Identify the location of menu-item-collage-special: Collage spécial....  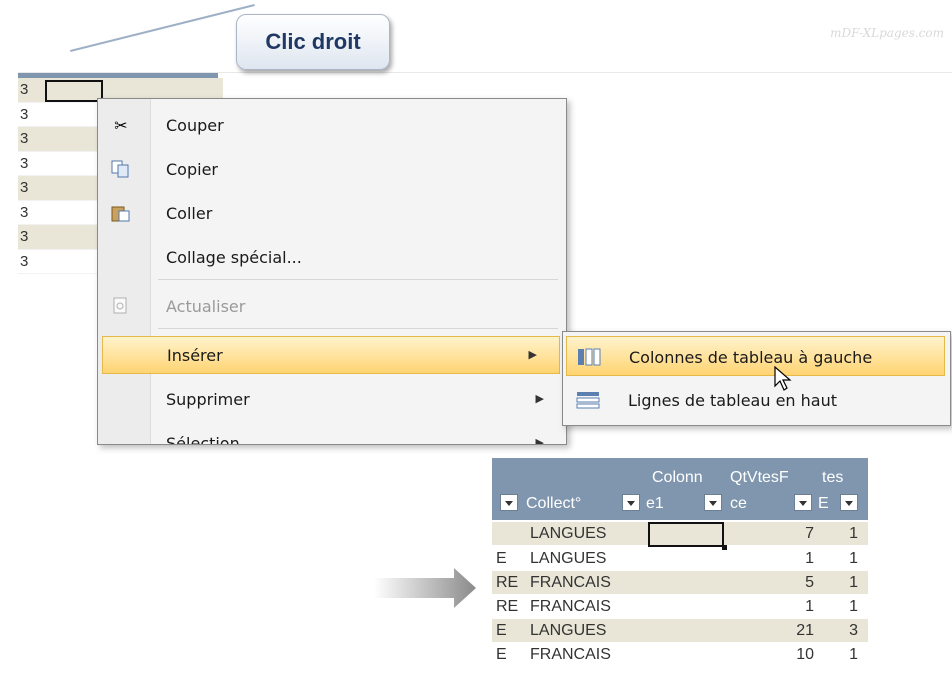
(332, 258).